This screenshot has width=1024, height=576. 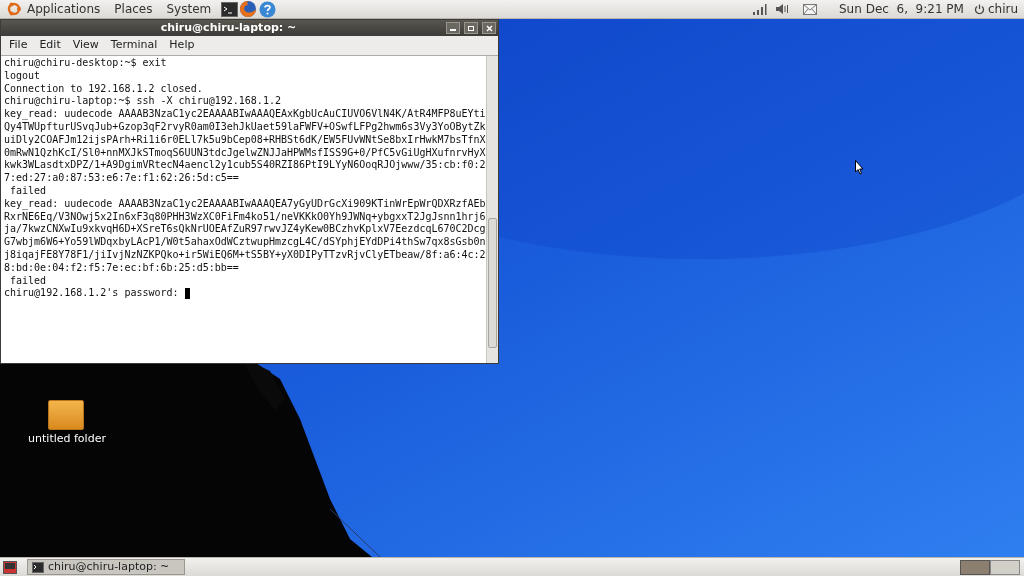 What do you see at coordinates (134, 45) in the screenshot?
I see `menu-item: Terminal` at bounding box center [134, 45].